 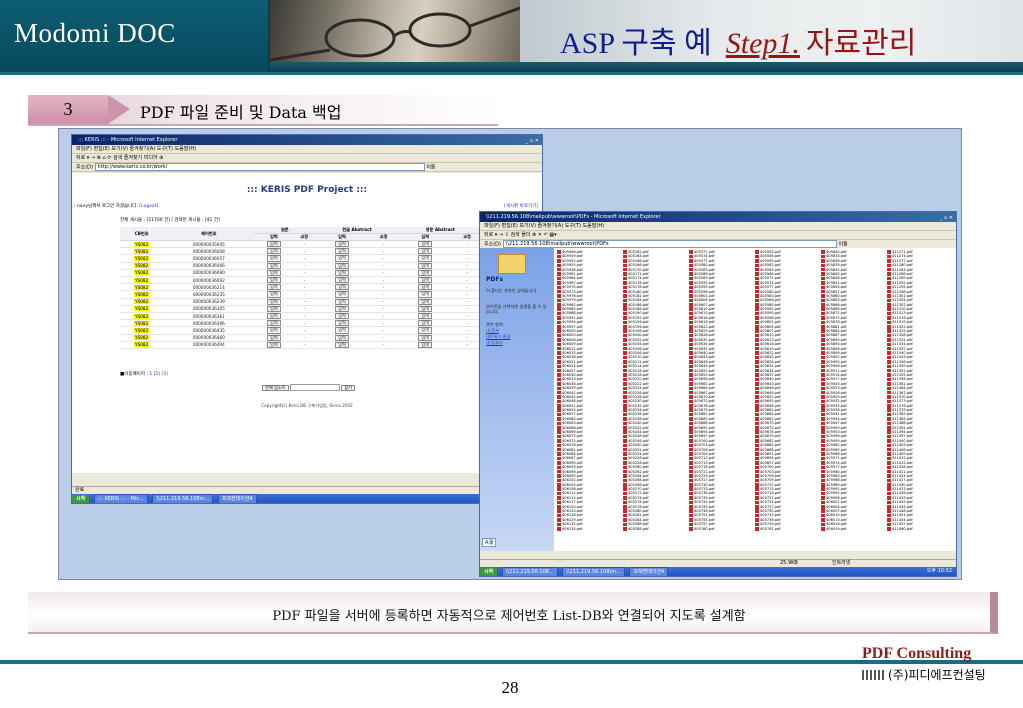 I want to click on folder-menubar: 파일(F) 편집(E) 보기(V) 즐겨찾기(A) 도구(T) 도움말(H), so click(x=718, y=226).